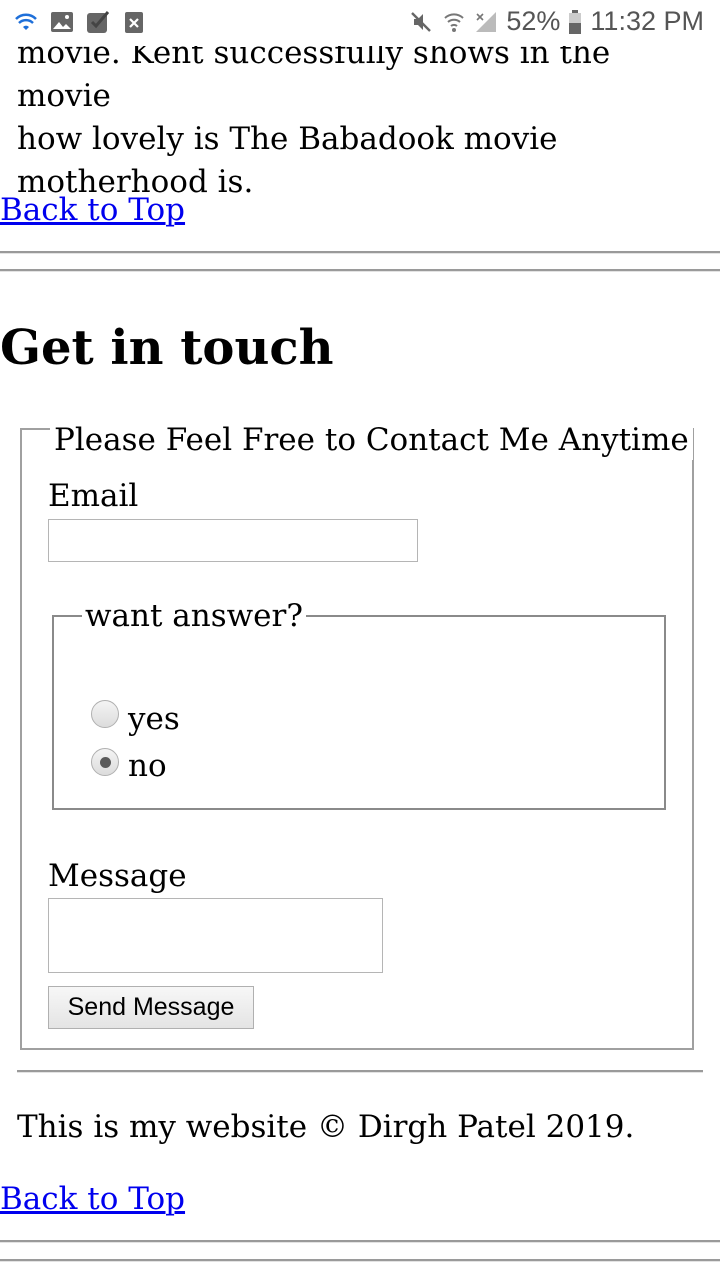 The height and width of the screenshot is (1280, 720). What do you see at coordinates (360, 23) in the screenshot?
I see `status-bar: 52% 11:32 PM` at bounding box center [360, 23].